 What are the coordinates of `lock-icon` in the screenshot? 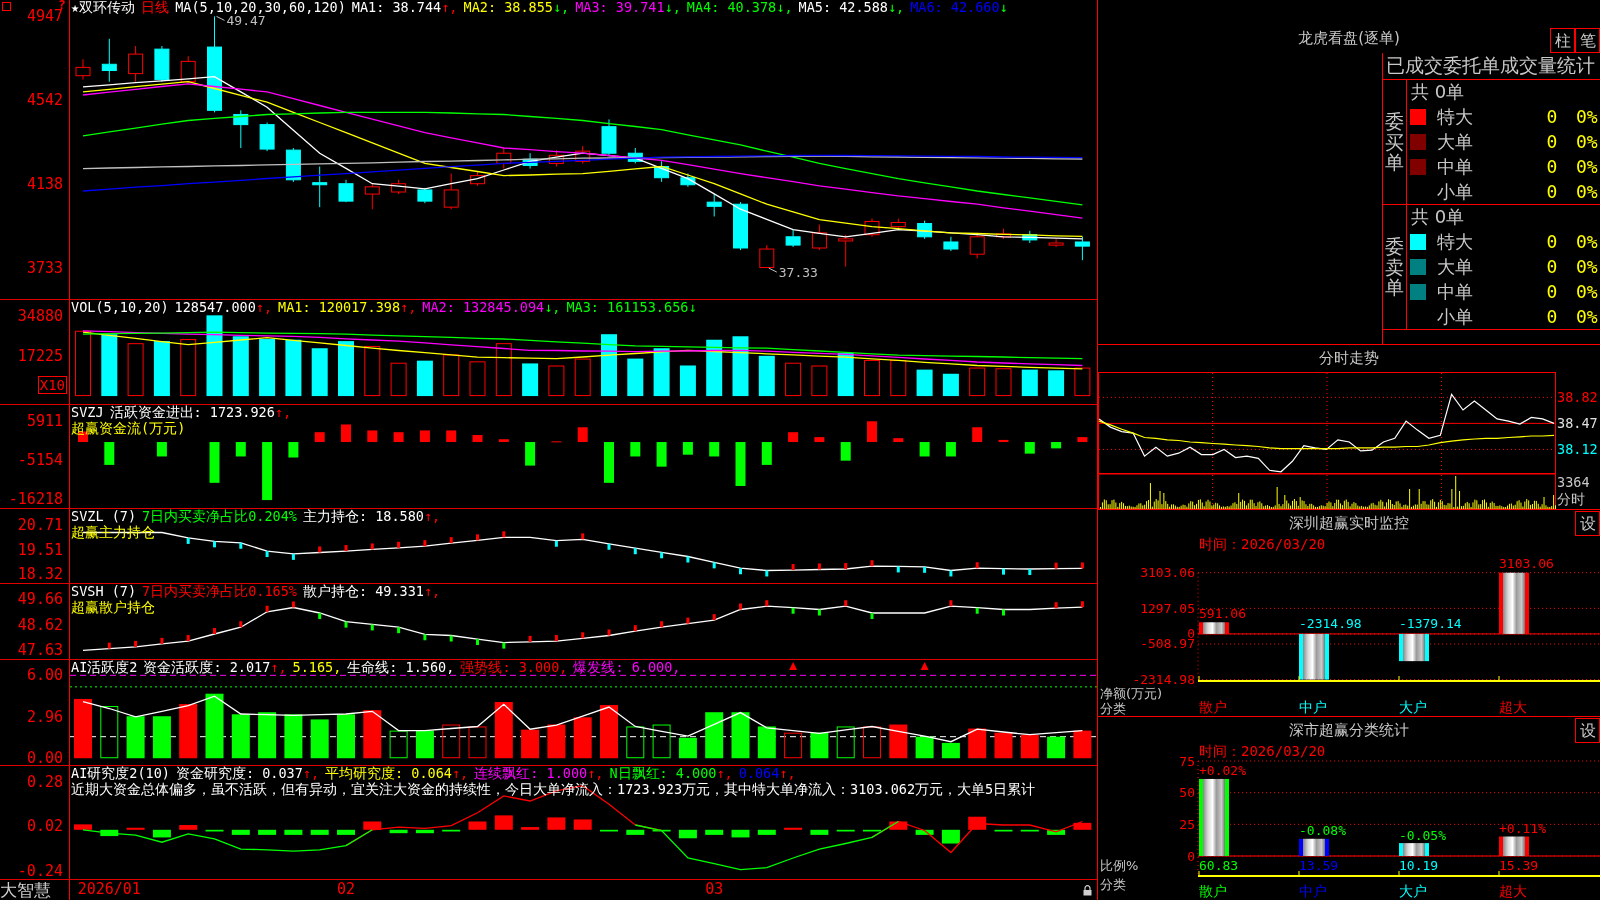 It's located at (1087, 890).